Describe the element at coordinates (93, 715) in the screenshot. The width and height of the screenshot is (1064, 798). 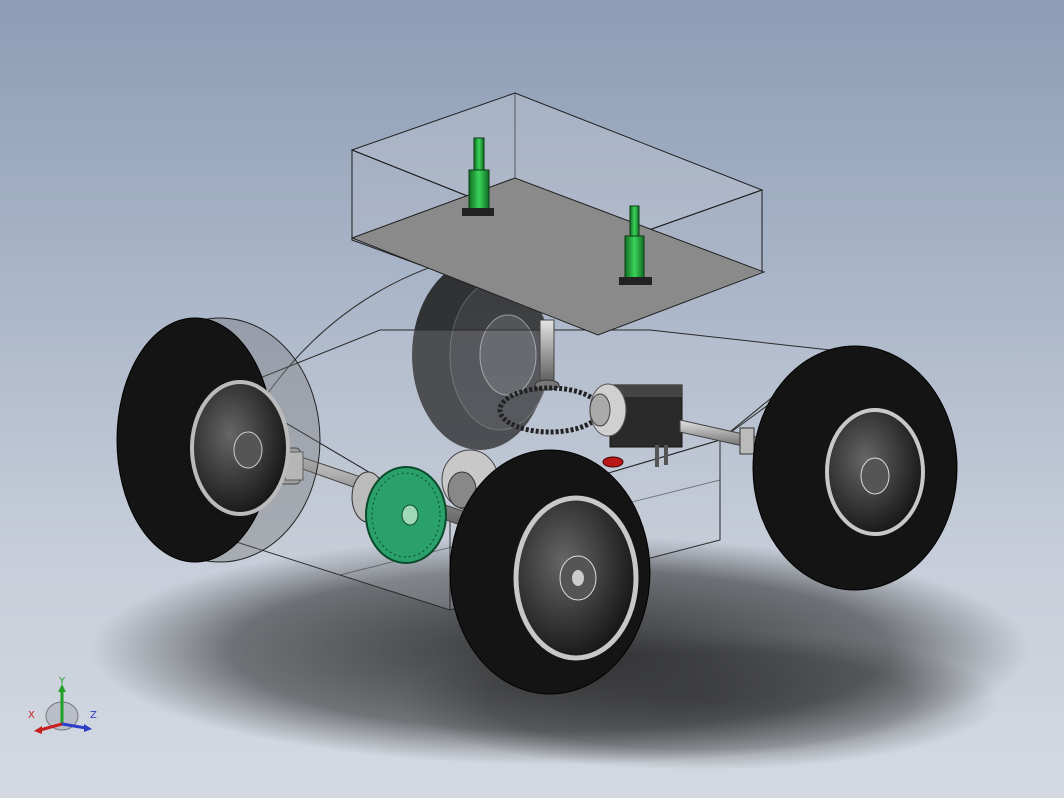
I see `triad-z-label: Z` at that location.